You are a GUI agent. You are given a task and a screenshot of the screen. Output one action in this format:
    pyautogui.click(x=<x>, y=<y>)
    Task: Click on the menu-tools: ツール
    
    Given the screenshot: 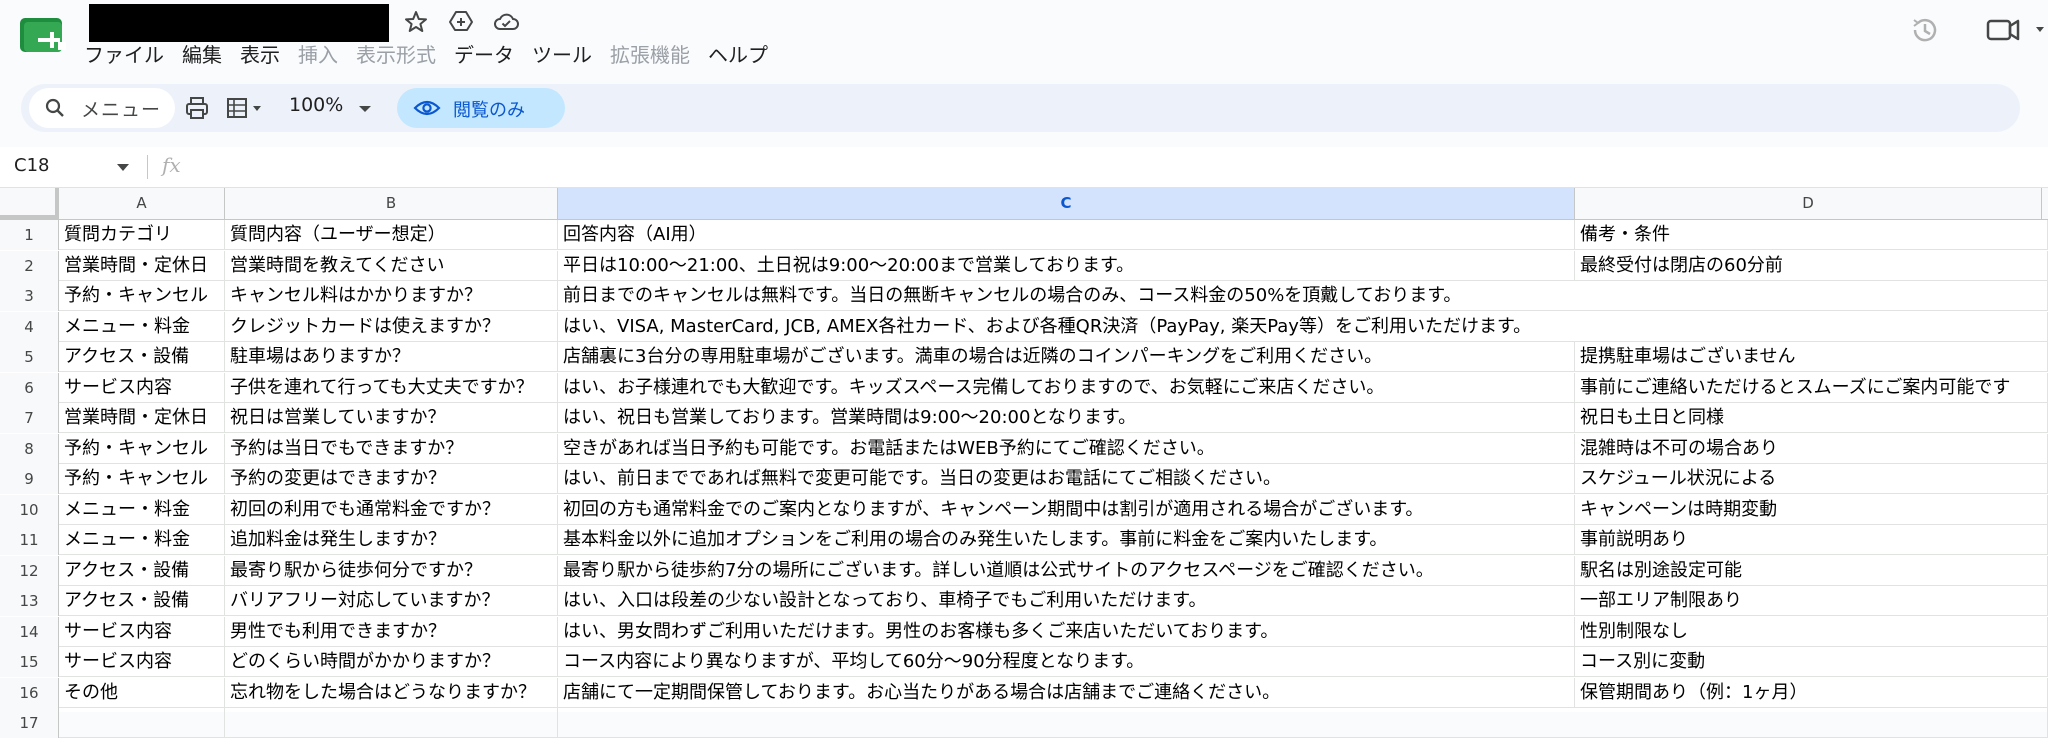 What is the action you would take?
    pyautogui.click(x=562, y=56)
    